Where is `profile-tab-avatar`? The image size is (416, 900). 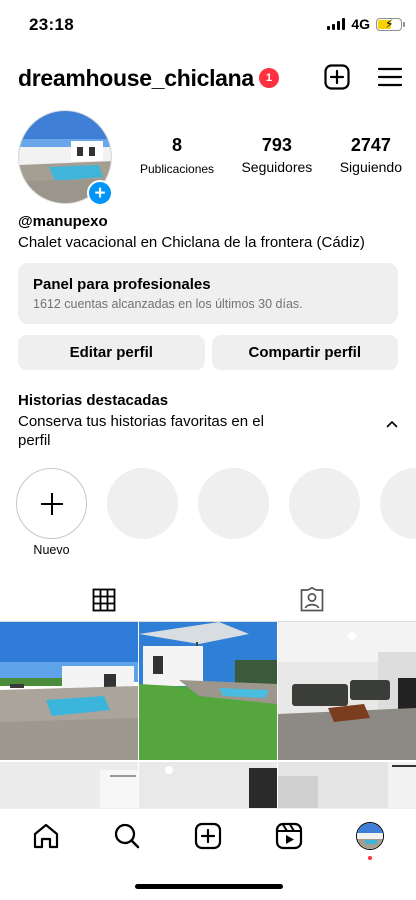 profile-tab-avatar is located at coordinates (370, 840).